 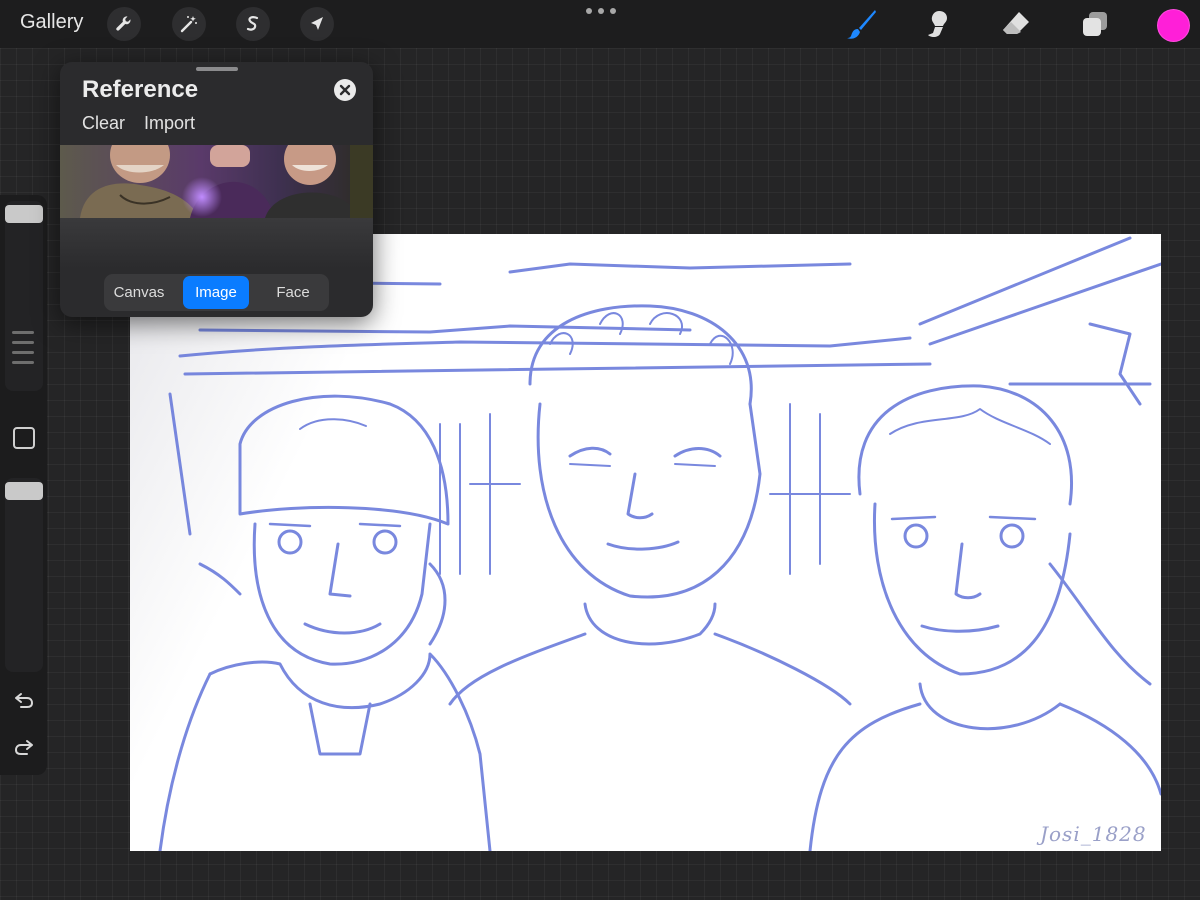 I want to click on tab-image: Image, so click(x=216, y=292).